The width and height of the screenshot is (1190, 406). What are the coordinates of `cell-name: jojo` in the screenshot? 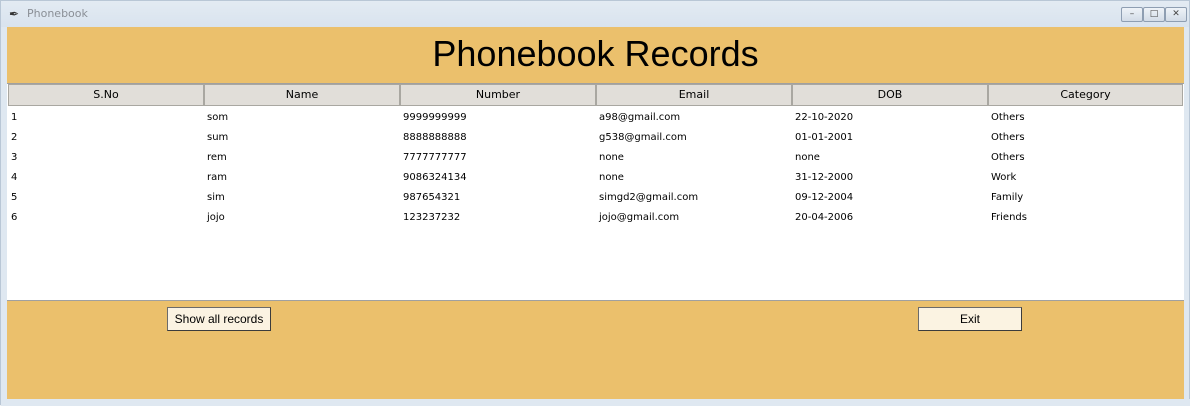 It's located at (216, 217).